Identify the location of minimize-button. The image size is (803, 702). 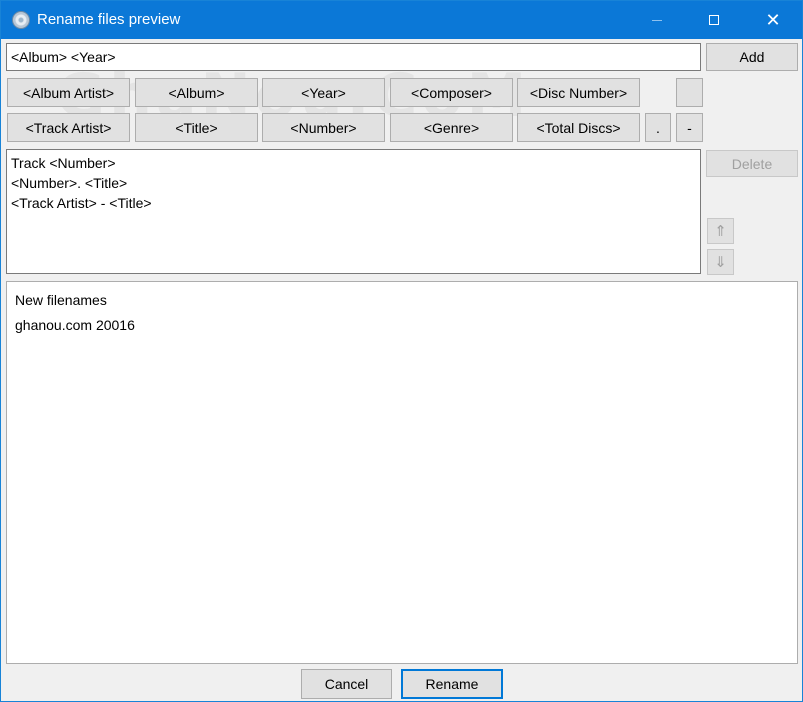
(657, 20).